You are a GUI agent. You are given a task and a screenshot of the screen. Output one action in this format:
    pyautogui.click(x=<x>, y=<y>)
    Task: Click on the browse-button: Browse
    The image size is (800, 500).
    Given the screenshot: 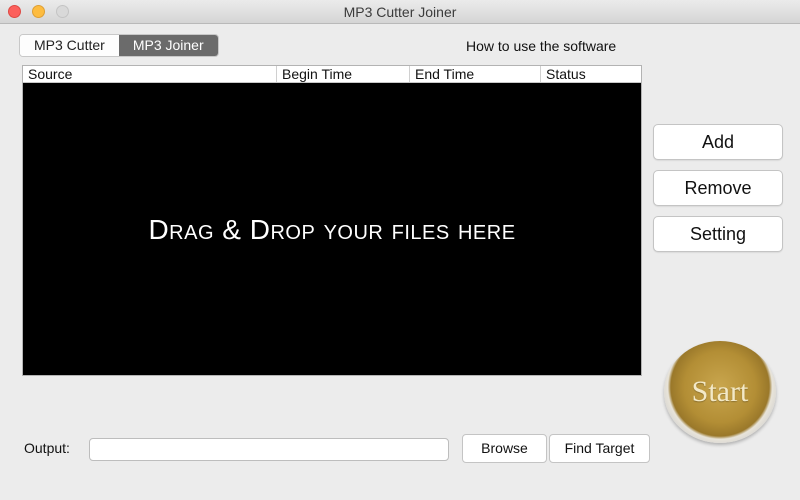 What is the action you would take?
    pyautogui.click(x=504, y=448)
    